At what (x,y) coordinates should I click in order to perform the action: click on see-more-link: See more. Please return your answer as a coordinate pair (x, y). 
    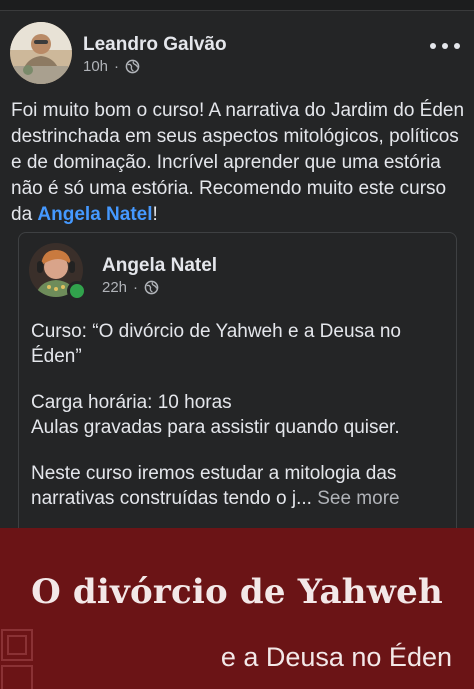
    Looking at the image, I should click on (358, 498).